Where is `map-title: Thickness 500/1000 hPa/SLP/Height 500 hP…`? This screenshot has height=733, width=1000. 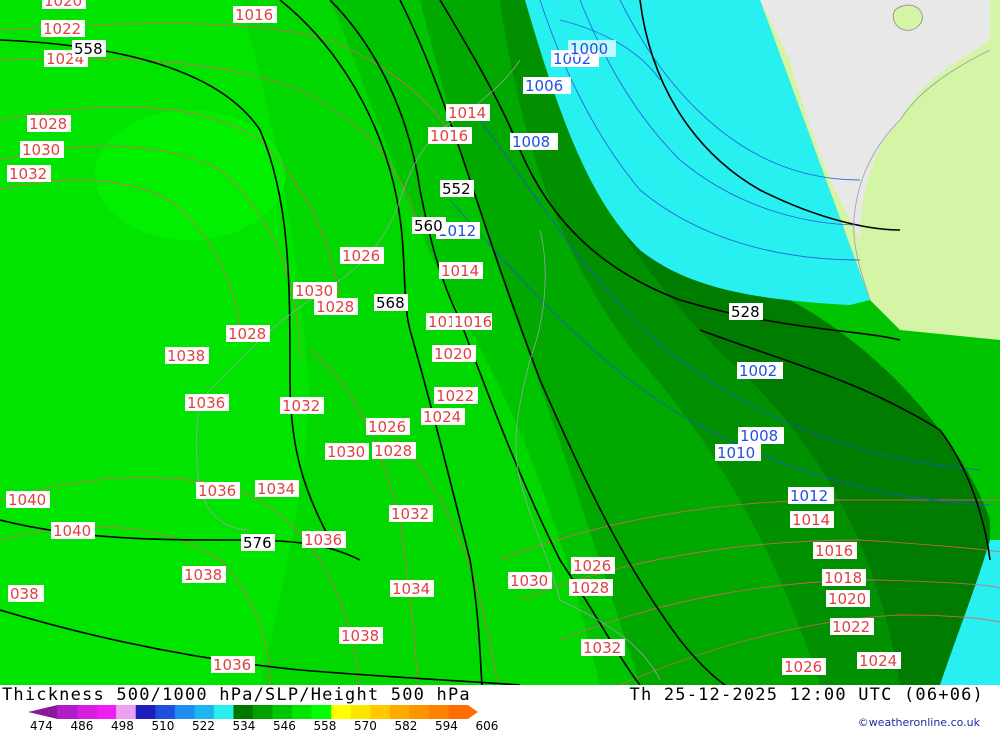
map-title: Thickness 500/1000 hPa/SLP/Height 500 hP… is located at coordinates (236, 695).